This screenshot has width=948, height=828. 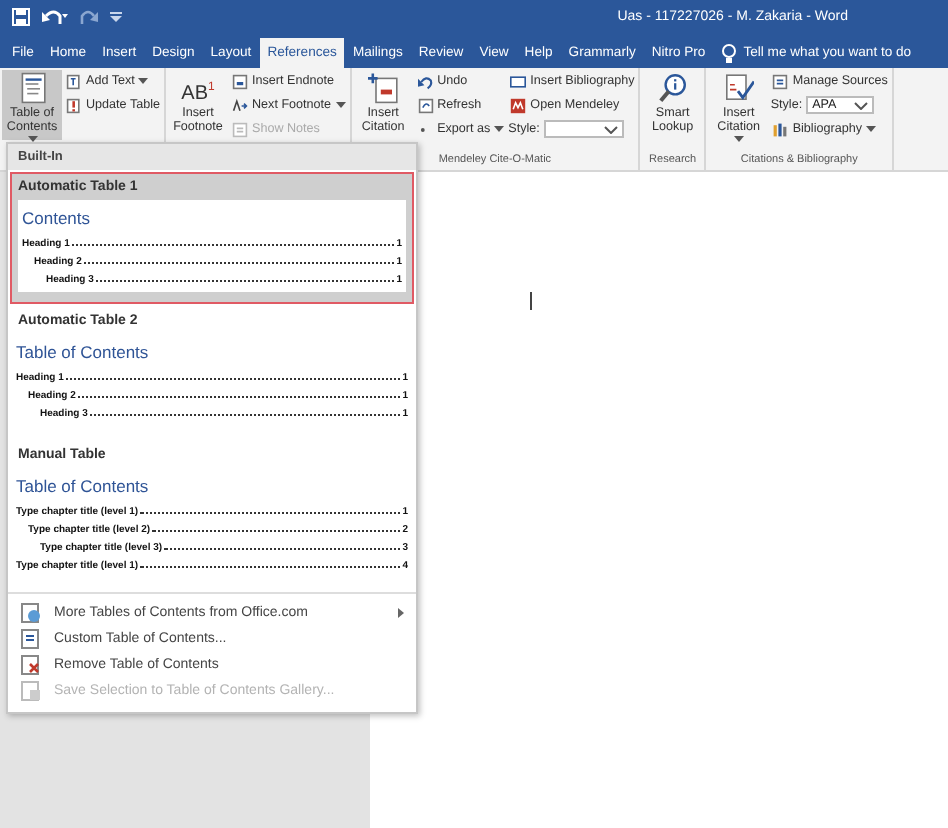 What do you see at coordinates (518, 81) in the screenshot?
I see `bibliography-page-icon` at bounding box center [518, 81].